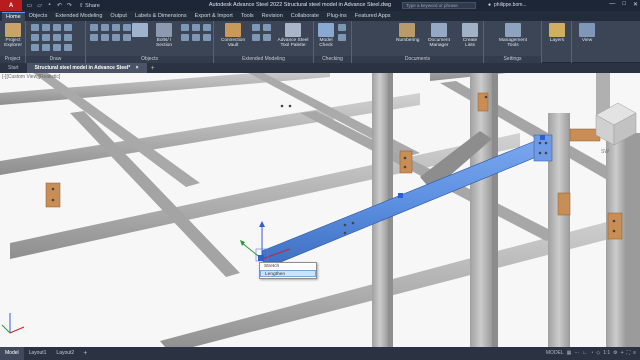 The height and width of the screenshot is (360, 640). Describe the element at coordinates (185, 37) in the screenshot. I see `hole-icon` at that location.